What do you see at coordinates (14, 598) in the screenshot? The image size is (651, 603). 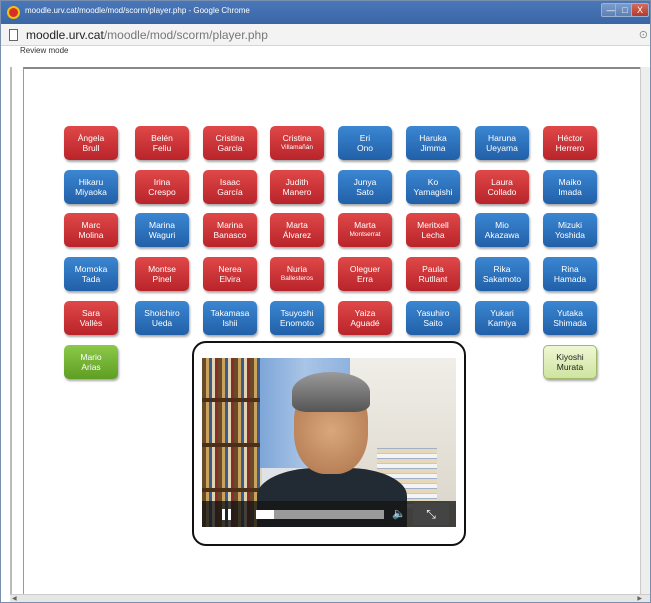 I see `scroll-left-icon: ◀` at bounding box center [14, 598].